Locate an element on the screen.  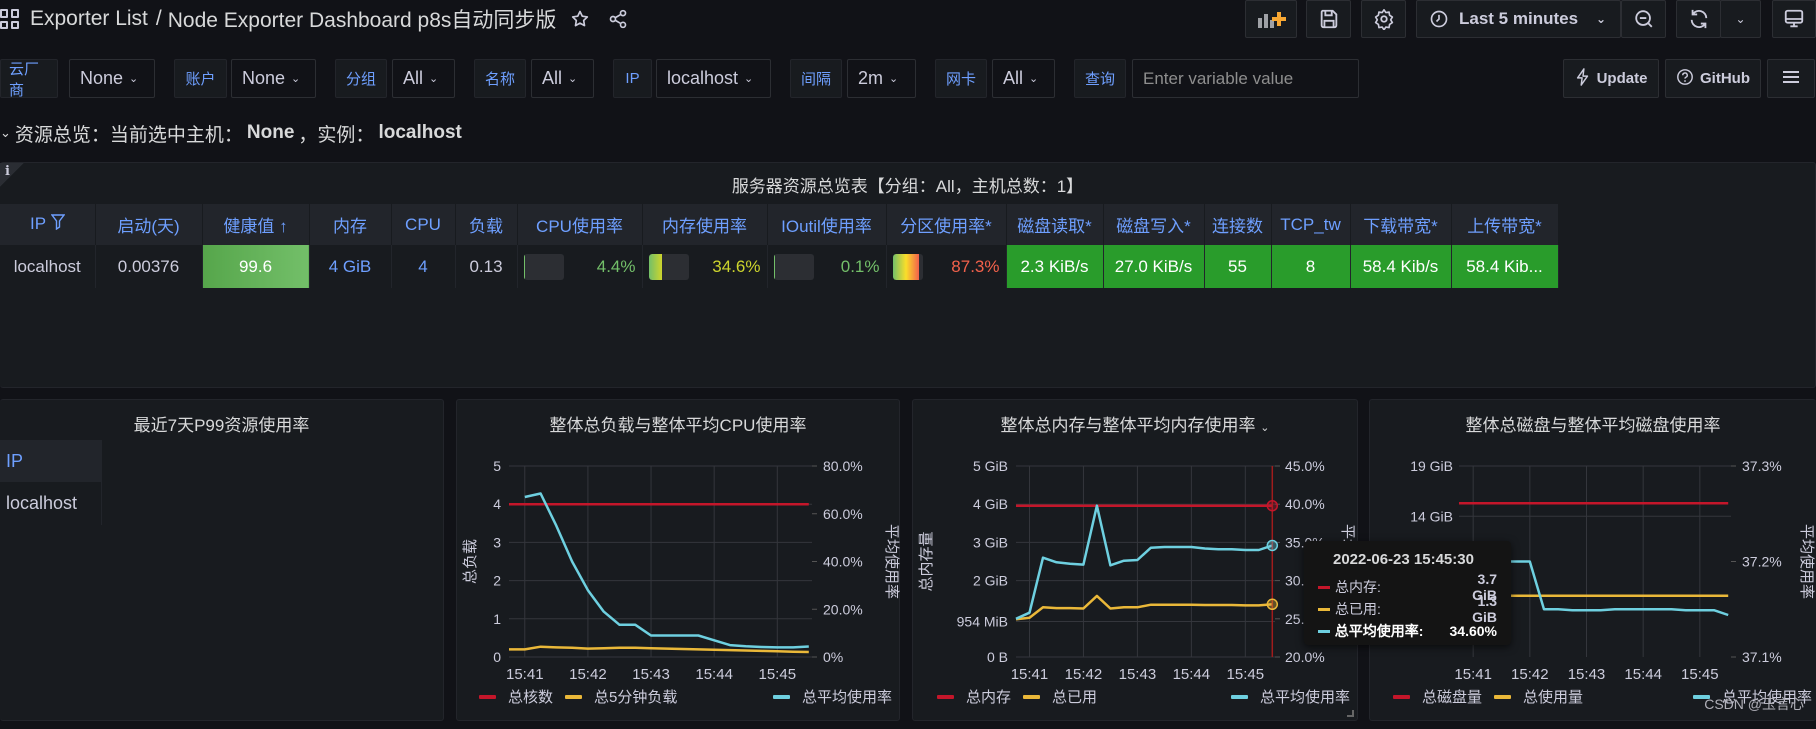
col-header-download: 下载带宽* is located at coordinates (1401, 224).